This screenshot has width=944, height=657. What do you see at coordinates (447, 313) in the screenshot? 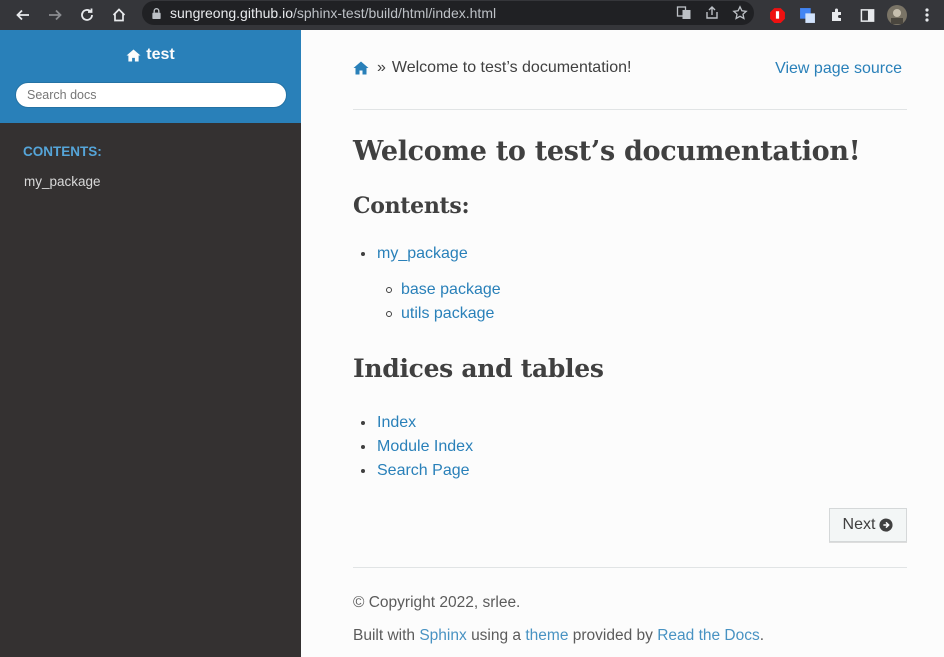
I see `toc-link-utils-package: utils package` at bounding box center [447, 313].